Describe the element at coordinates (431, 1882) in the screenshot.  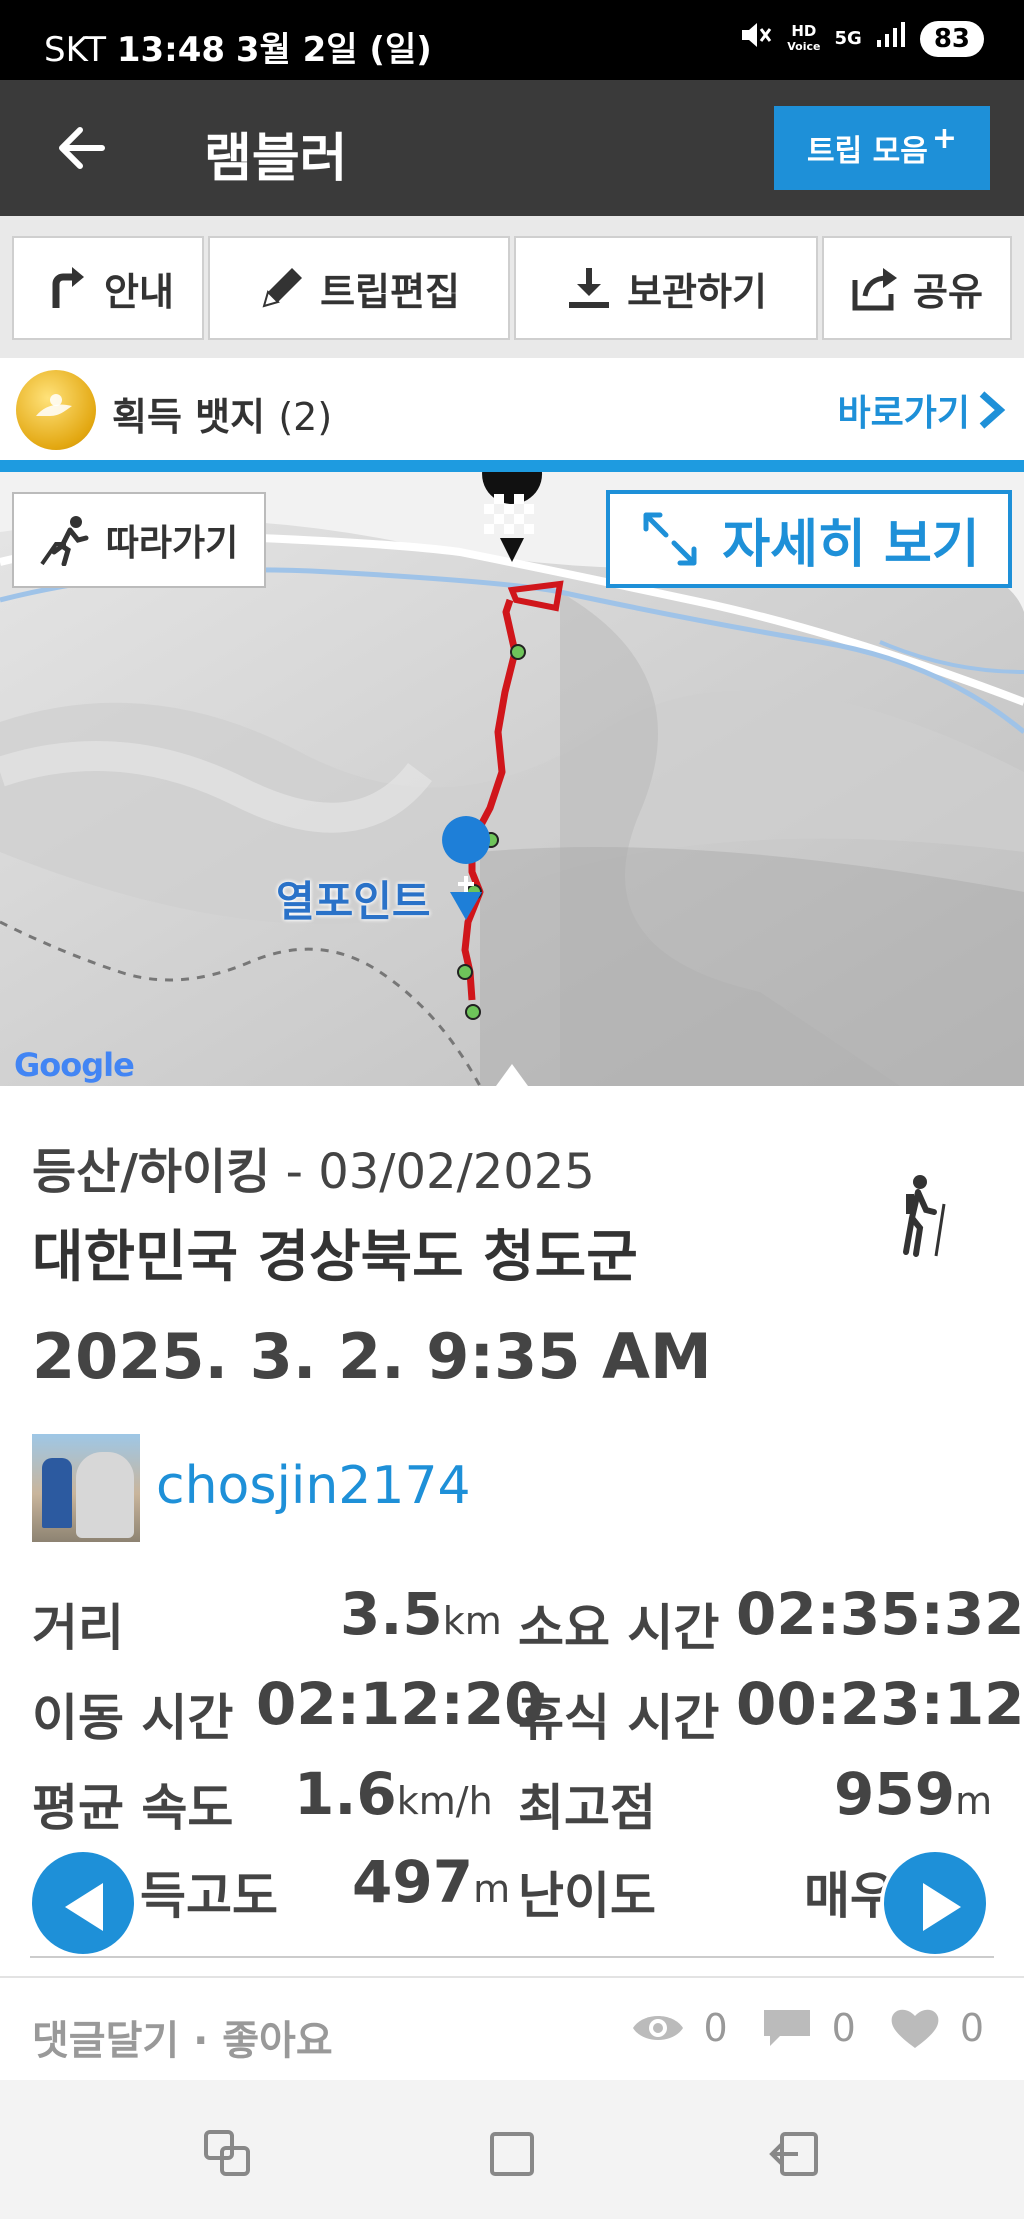
I see `elevation-gain-value: 497m` at that location.